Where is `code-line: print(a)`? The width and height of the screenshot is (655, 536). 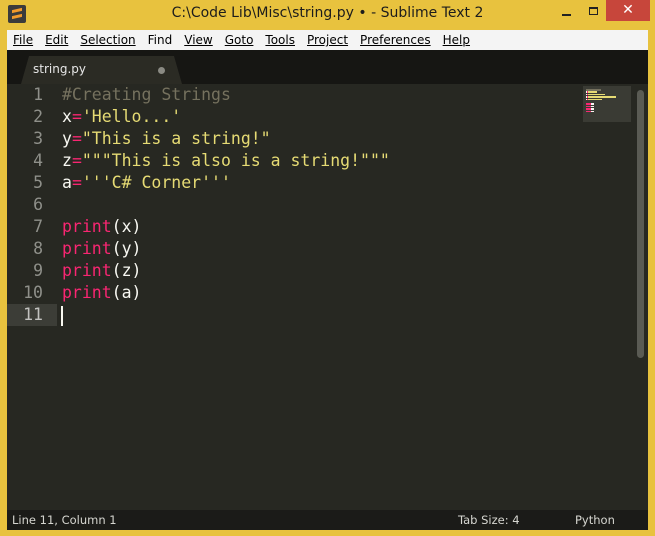
code-line: print(a) is located at coordinates (101, 293).